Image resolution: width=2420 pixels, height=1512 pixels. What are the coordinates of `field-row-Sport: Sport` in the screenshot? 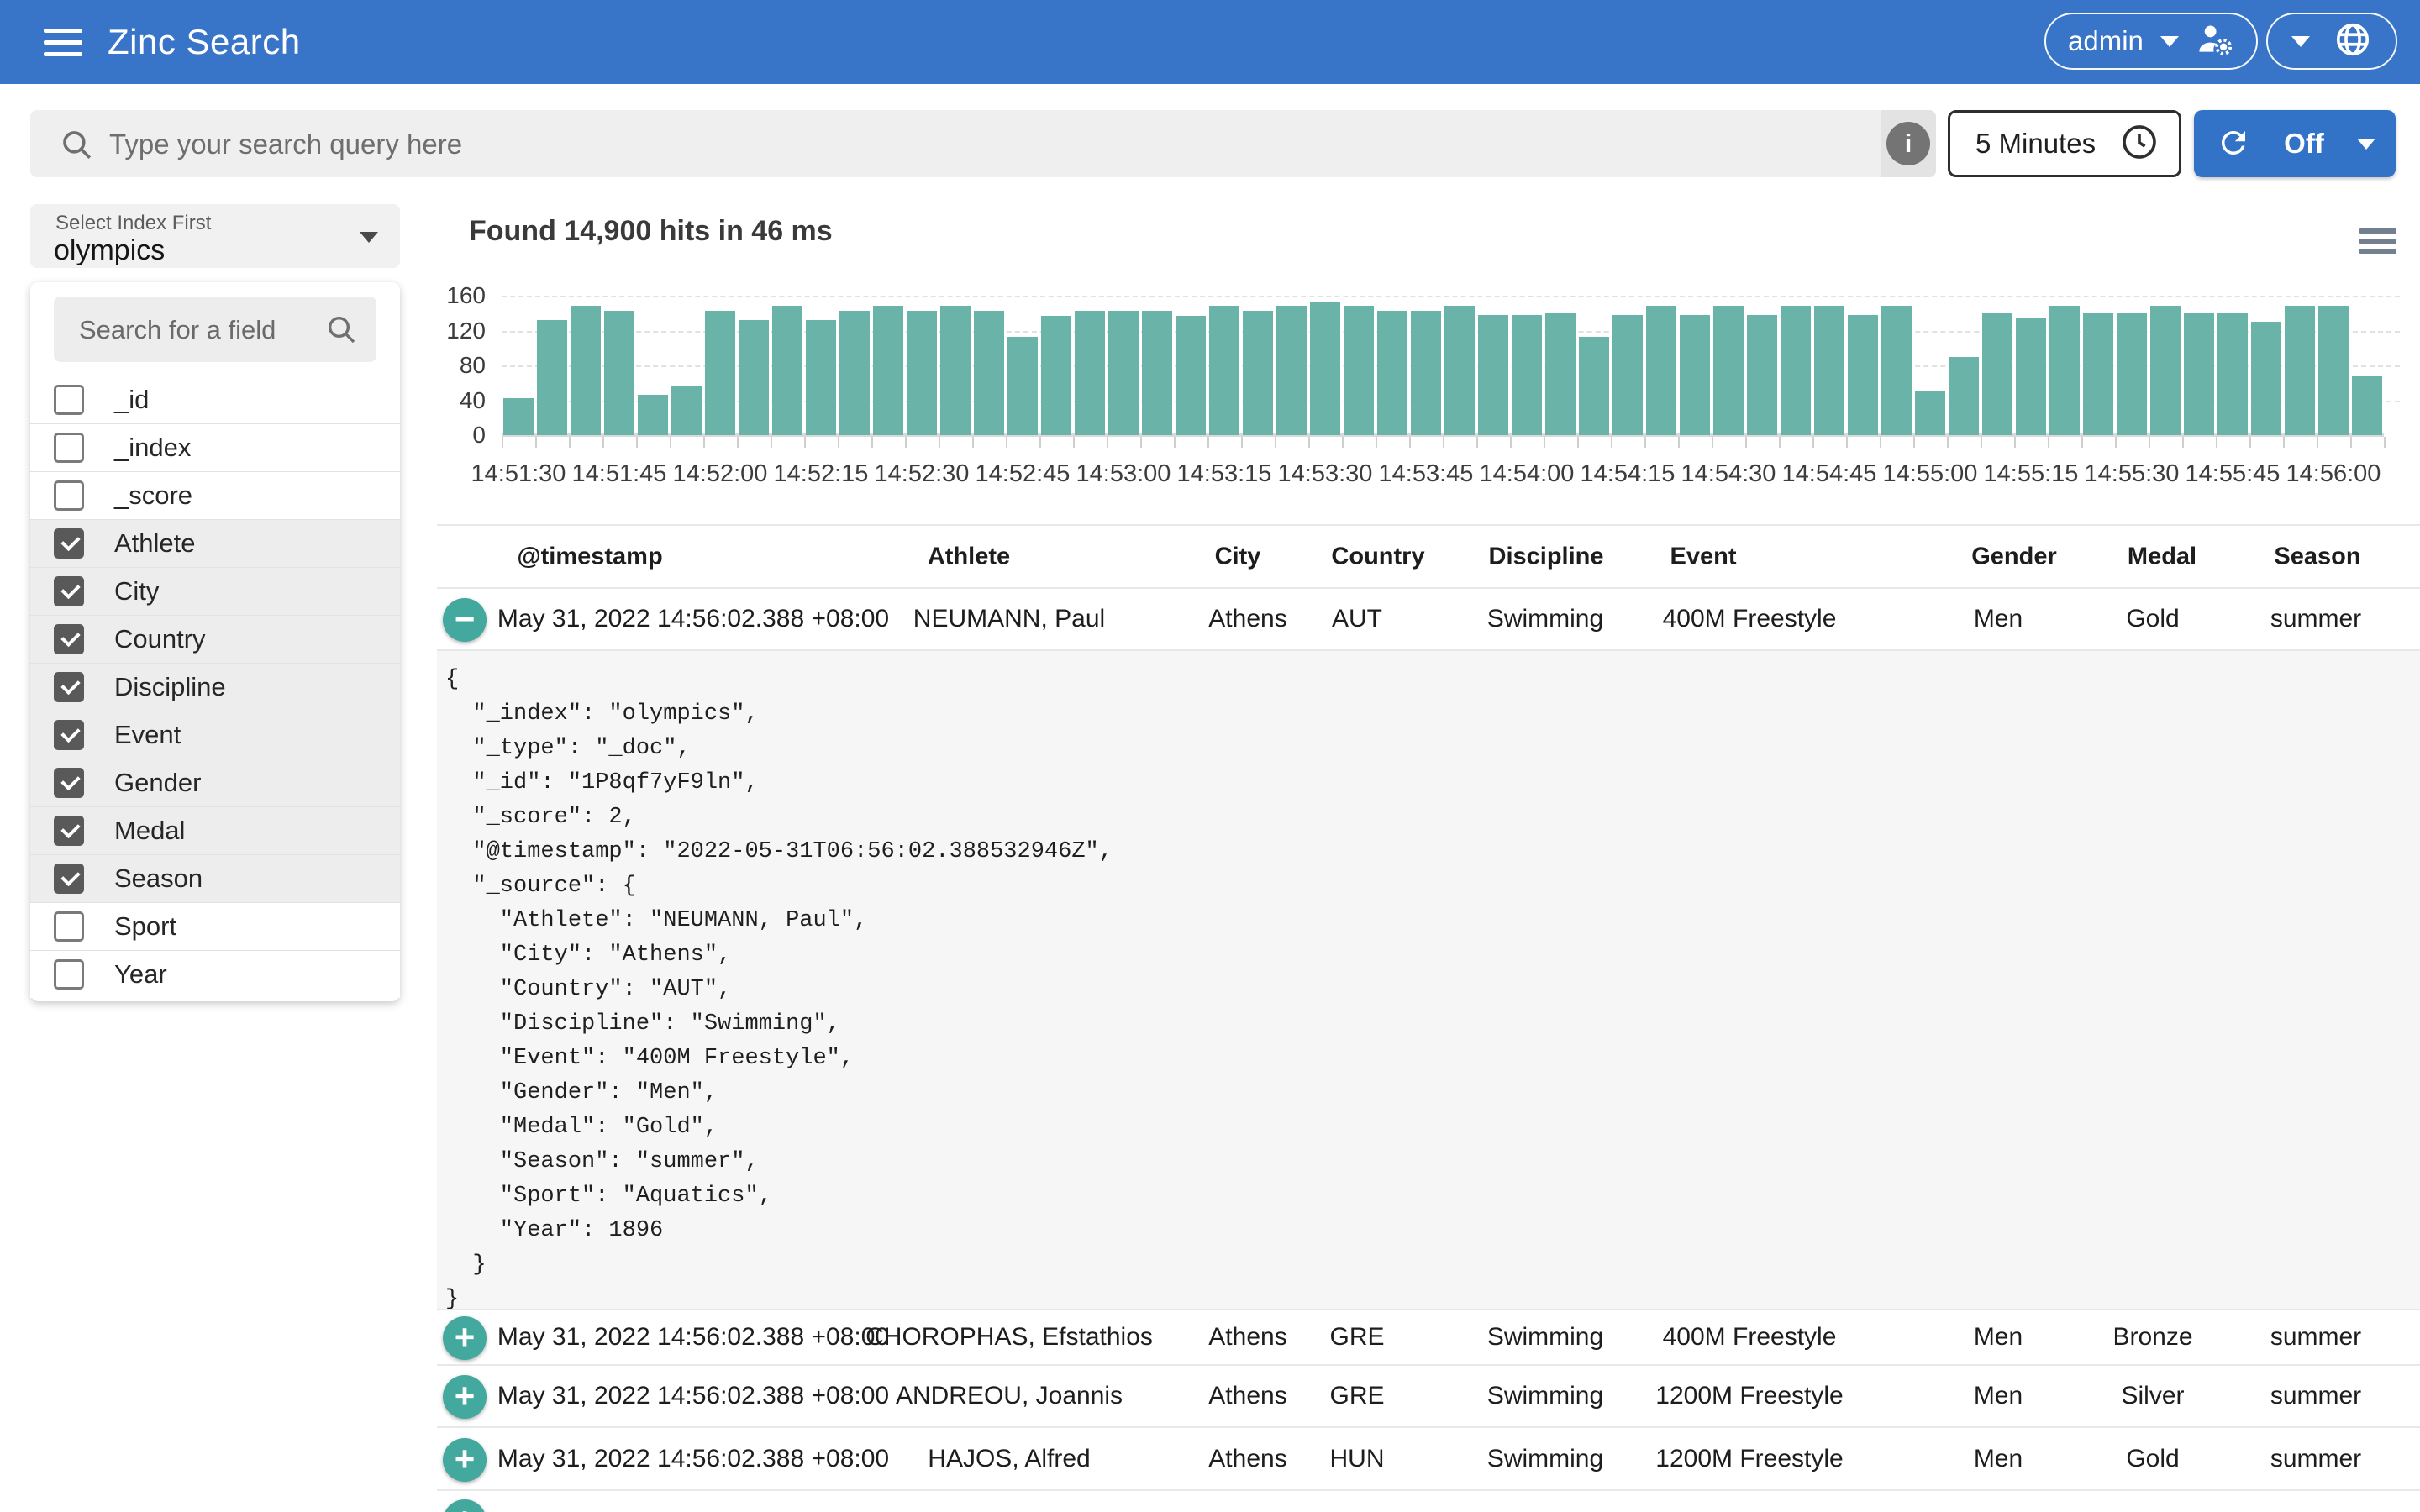 It's located at (215, 926).